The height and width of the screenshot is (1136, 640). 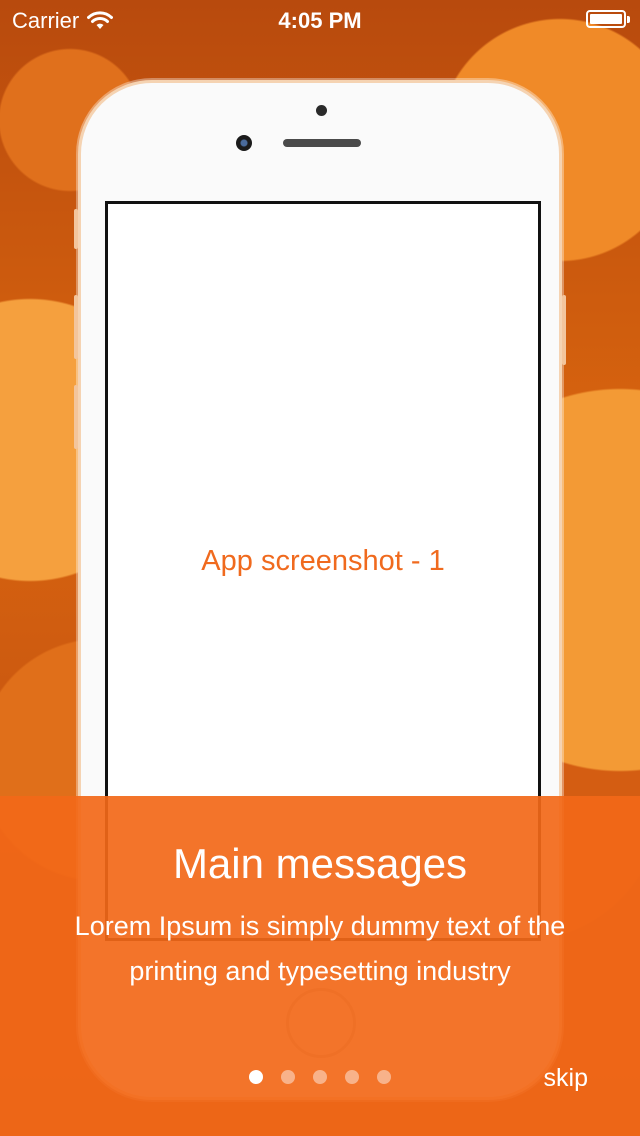 I want to click on proximity-sensor, so click(x=321, y=110).